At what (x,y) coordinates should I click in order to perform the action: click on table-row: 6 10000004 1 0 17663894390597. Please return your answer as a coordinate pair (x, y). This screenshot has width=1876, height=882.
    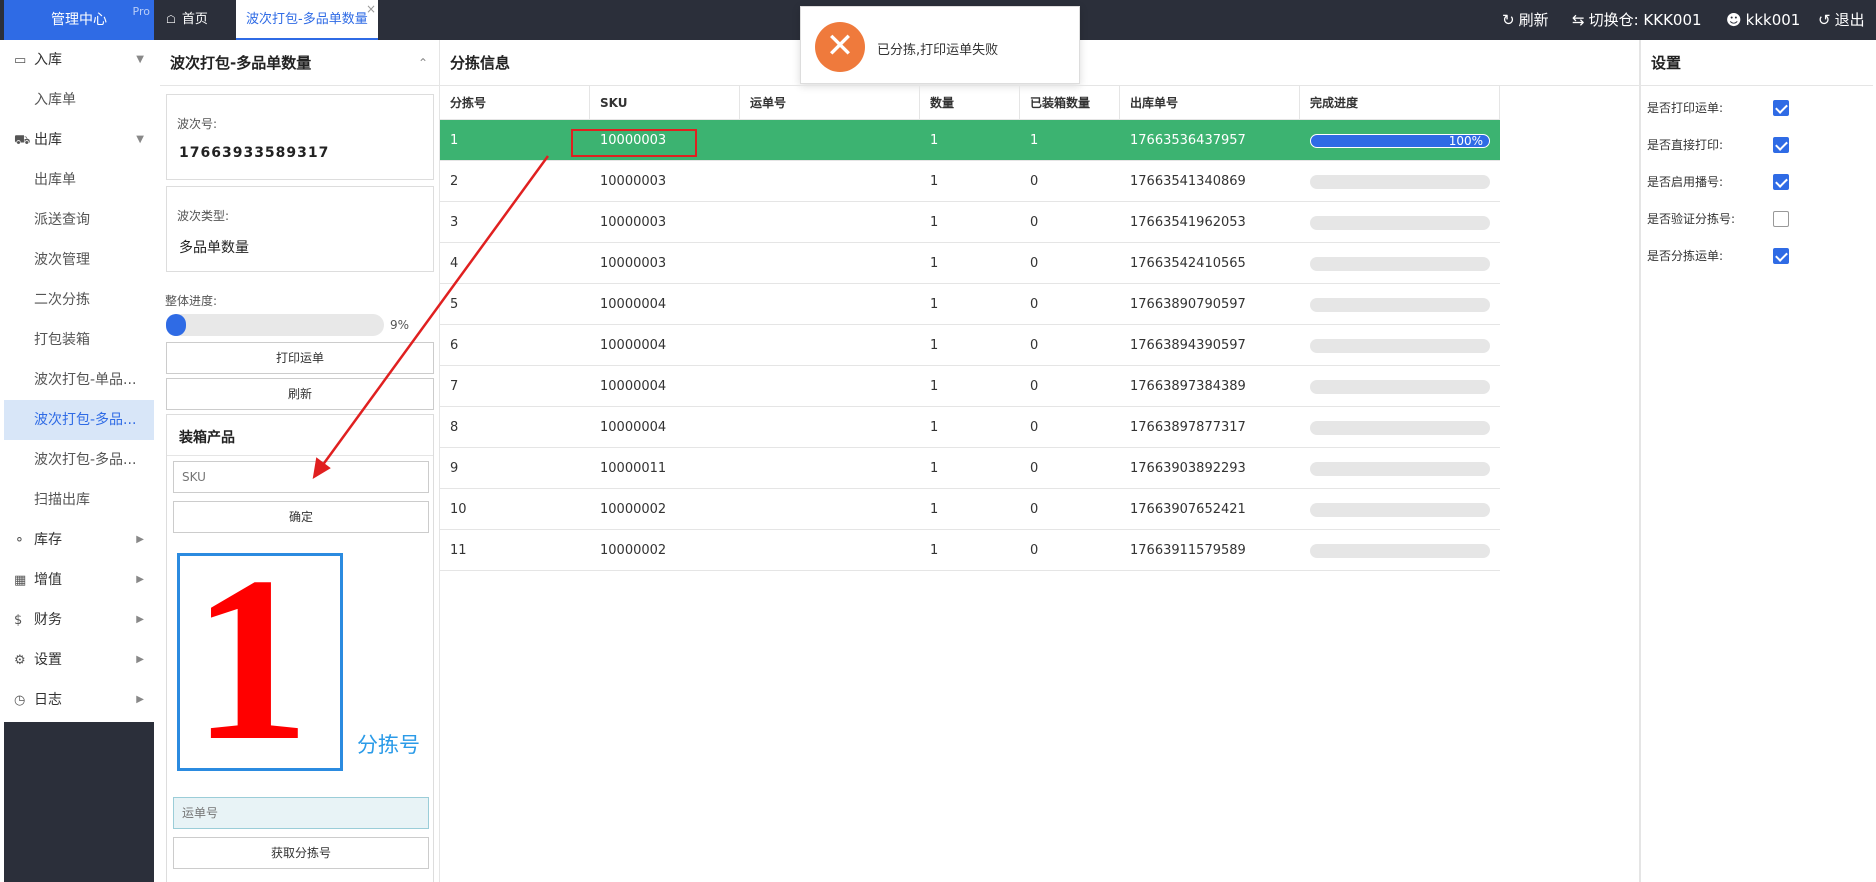
    Looking at the image, I should click on (970, 345).